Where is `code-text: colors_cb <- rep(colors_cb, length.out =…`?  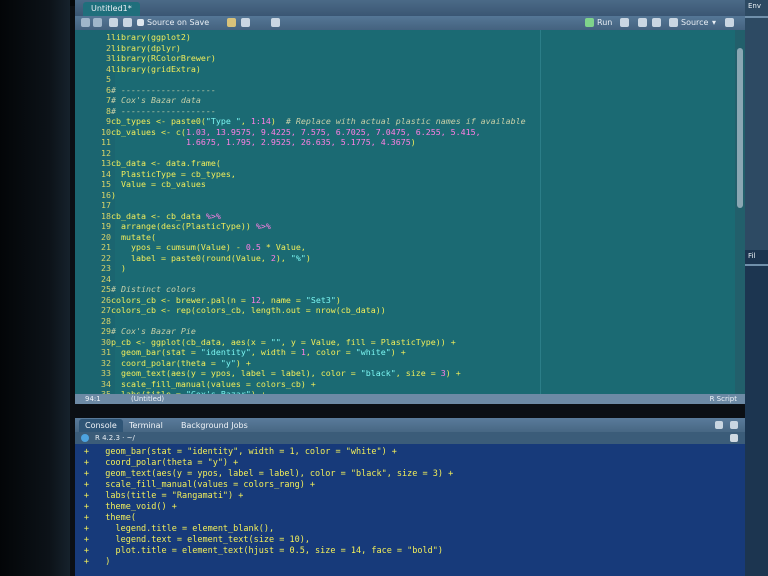 code-text: colors_cb <- rep(colors_cb, length.out =… is located at coordinates (248, 310).